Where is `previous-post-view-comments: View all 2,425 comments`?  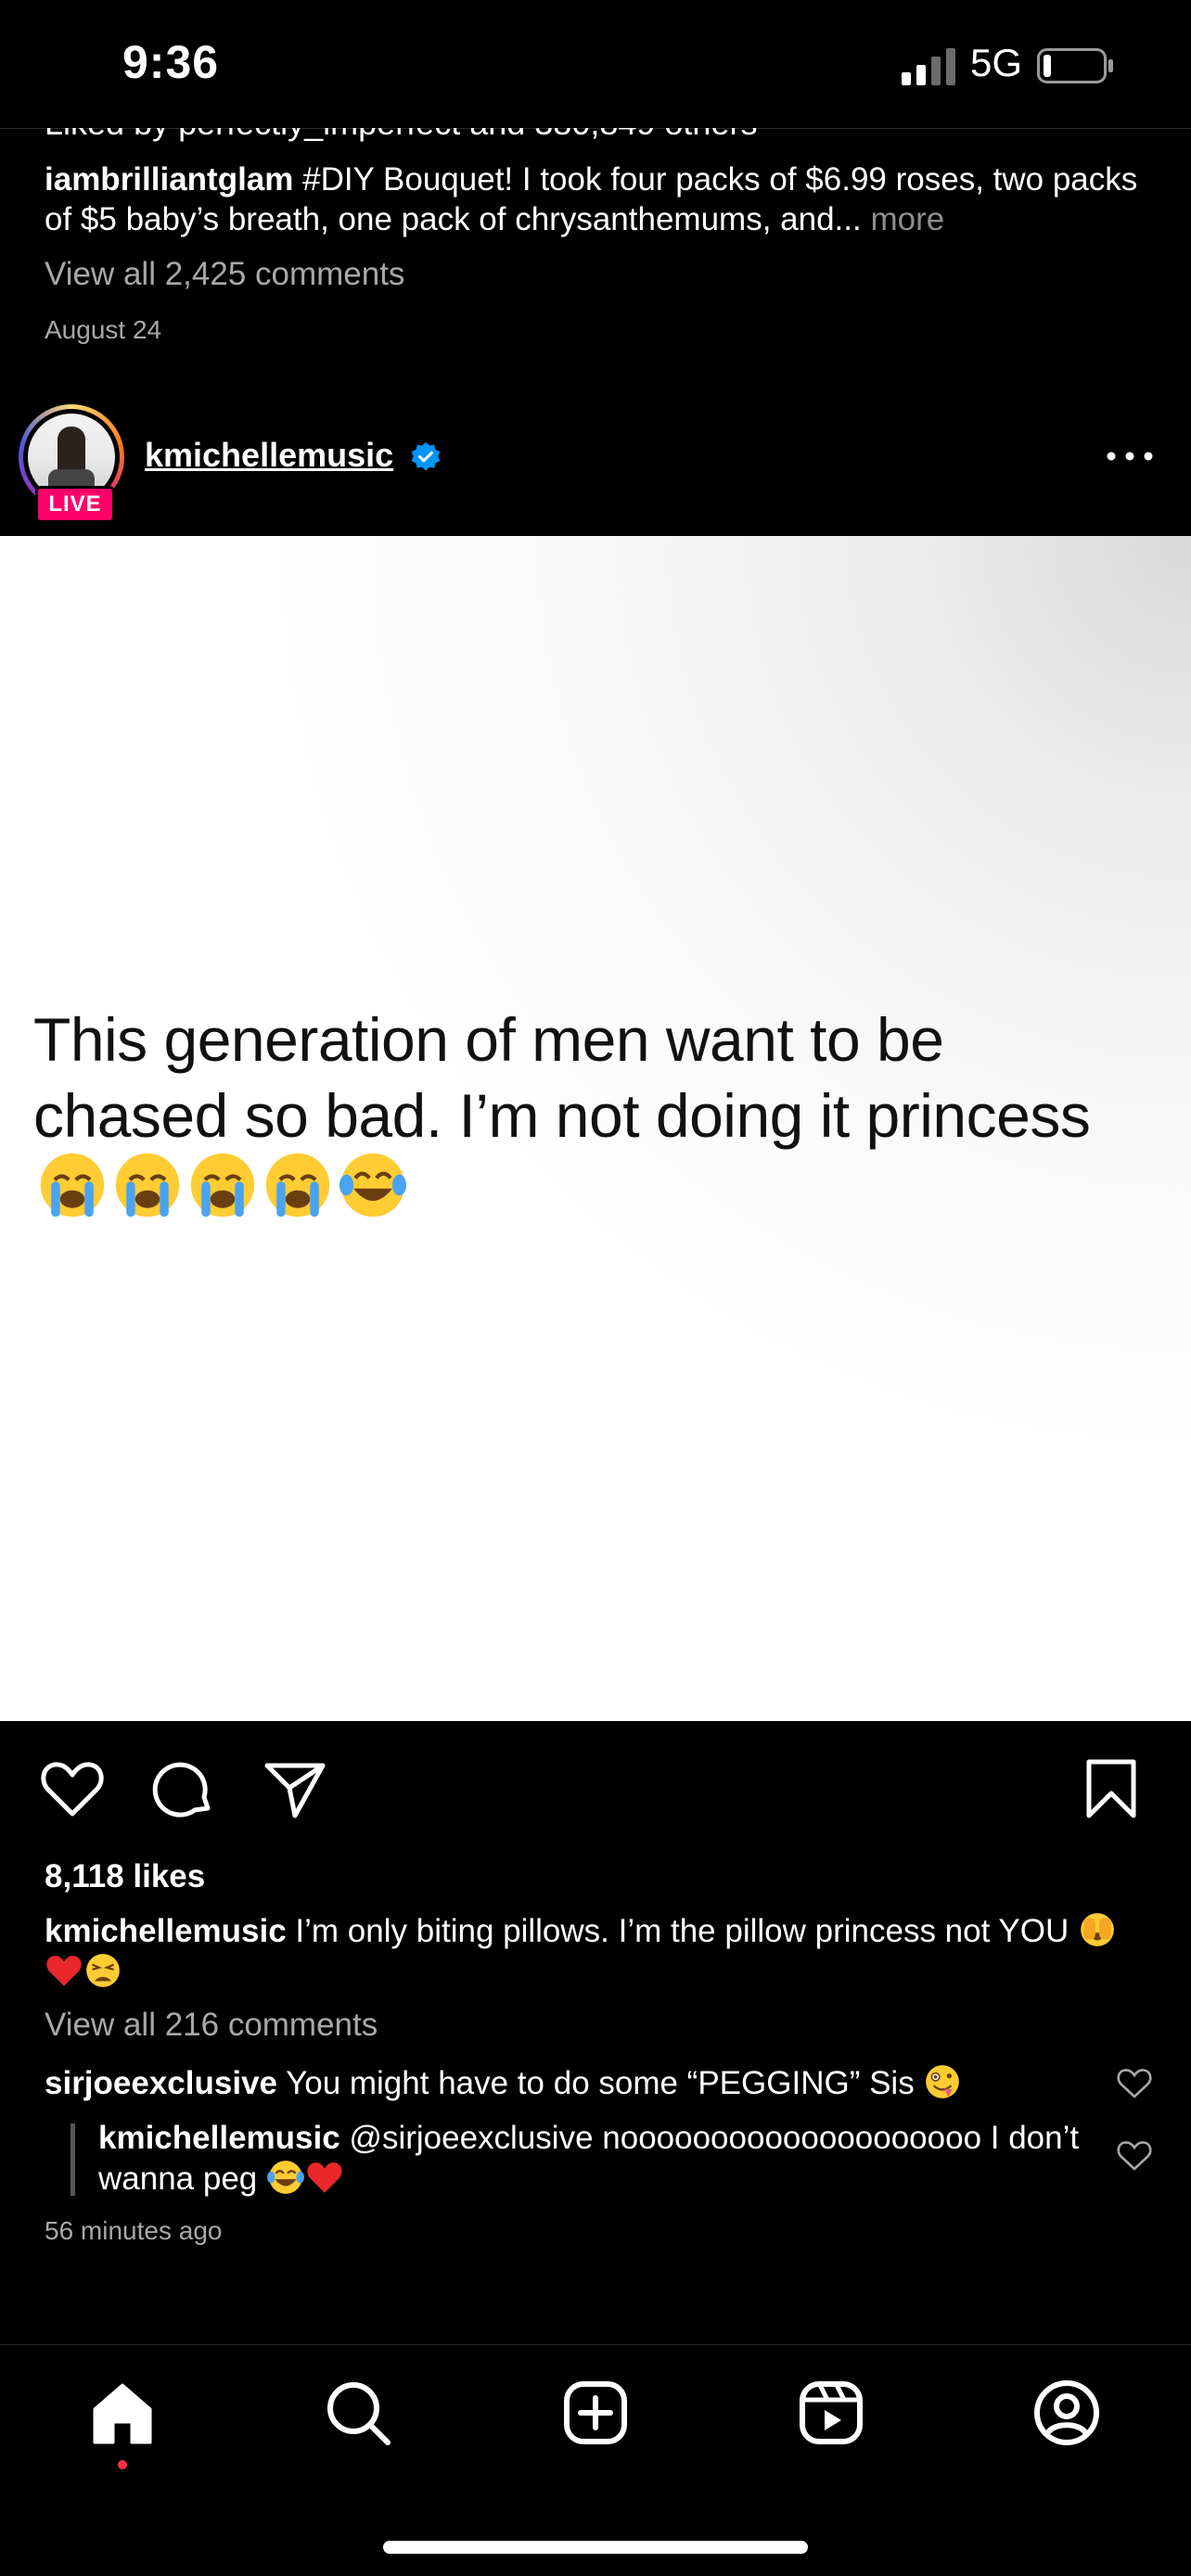 previous-post-view-comments: View all 2,425 comments is located at coordinates (224, 274).